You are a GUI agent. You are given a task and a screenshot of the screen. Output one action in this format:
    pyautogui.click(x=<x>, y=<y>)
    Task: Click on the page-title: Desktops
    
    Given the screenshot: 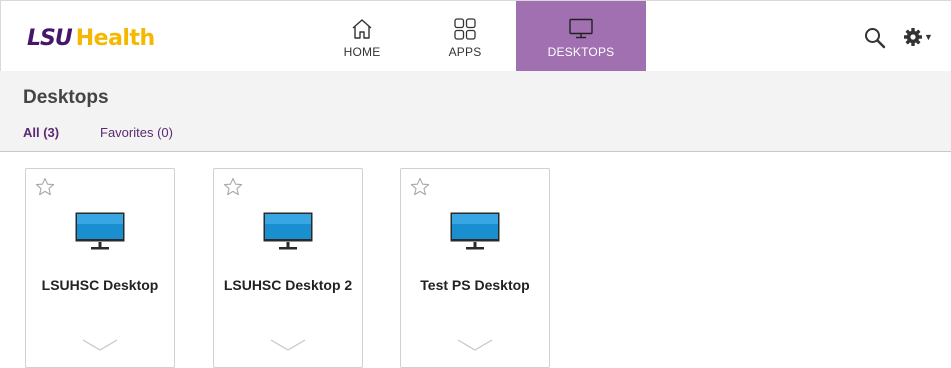 What is the action you would take?
    pyautogui.click(x=66, y=97)
    